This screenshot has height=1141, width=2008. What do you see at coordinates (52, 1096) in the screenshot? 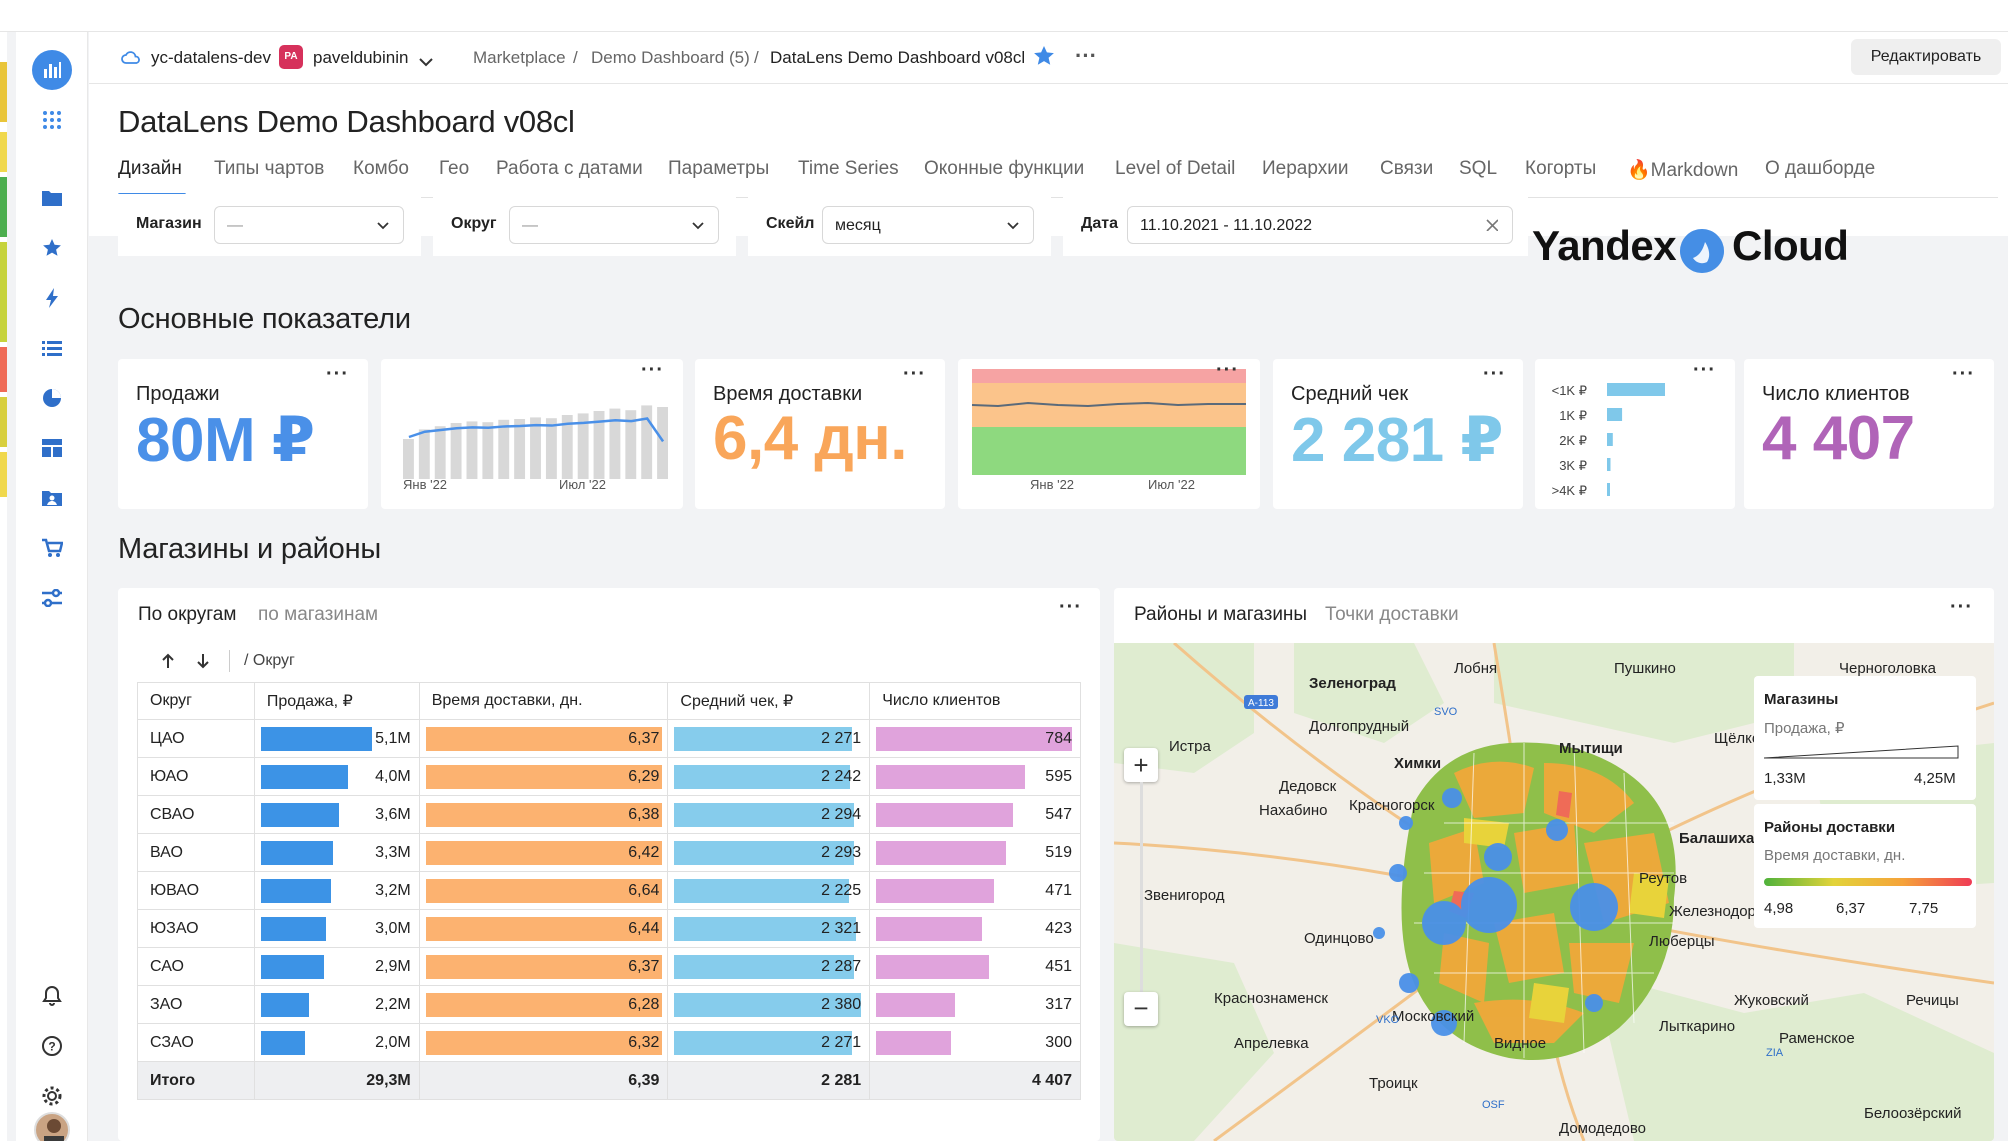
I see `gear-icon` at bounding box center [52, 1096].